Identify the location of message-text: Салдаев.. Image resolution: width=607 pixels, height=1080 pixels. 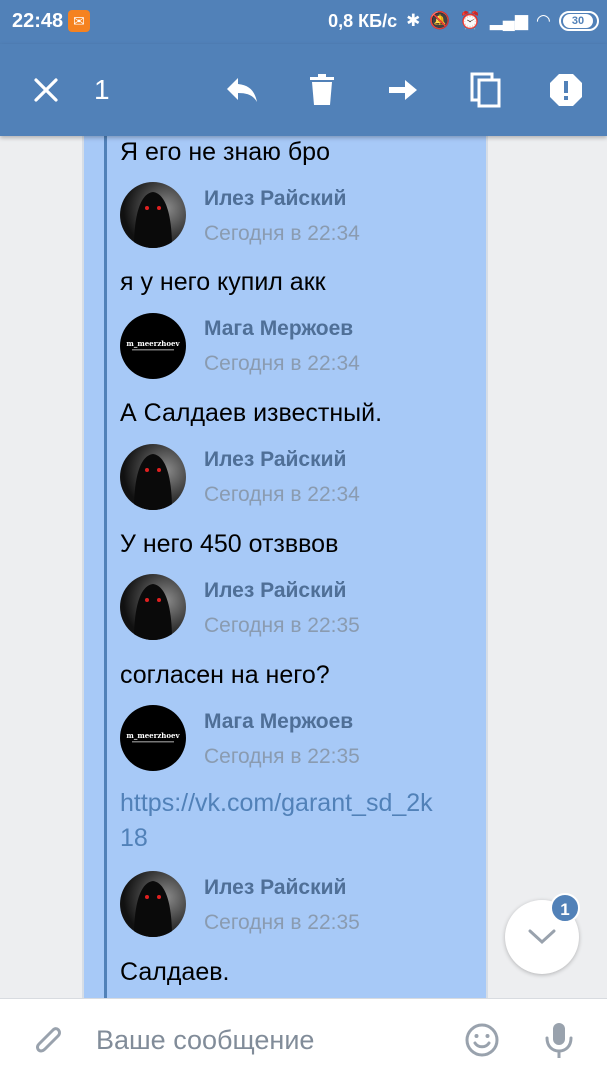
(175, 972).